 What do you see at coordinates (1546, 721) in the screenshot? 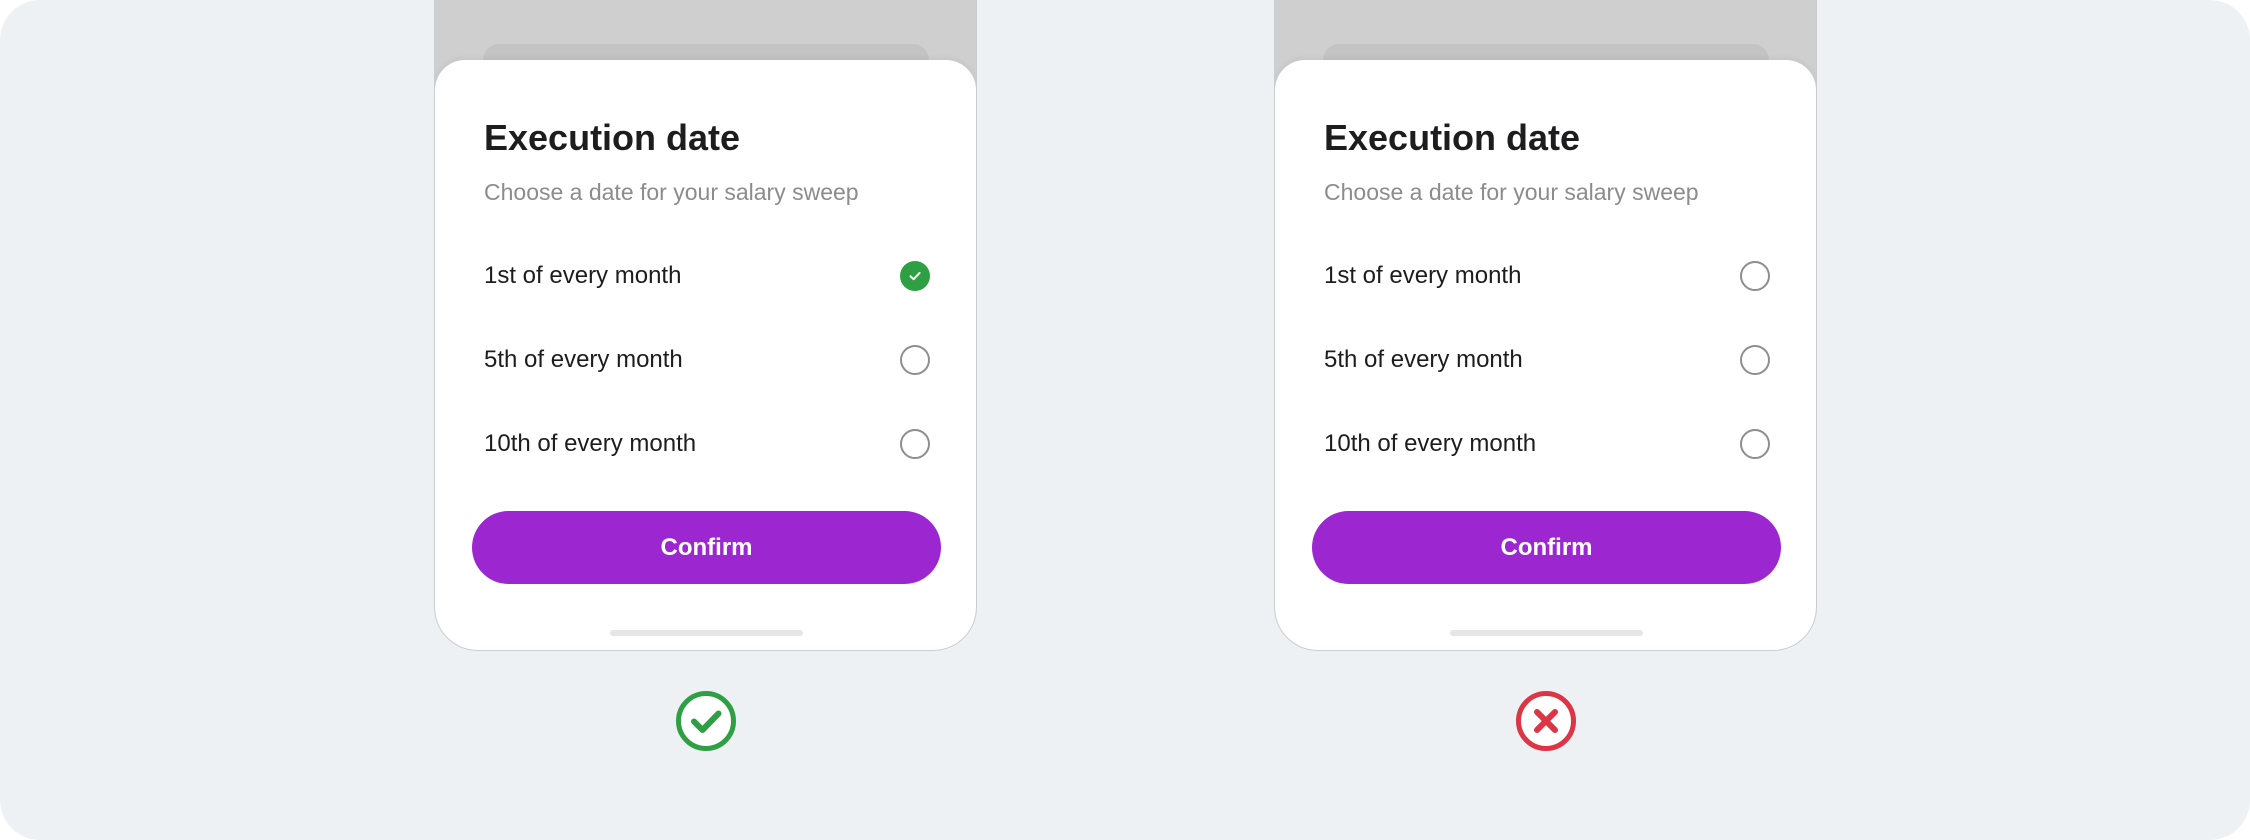
I see `x-circle-icon` at bounding box center [1546, 721].